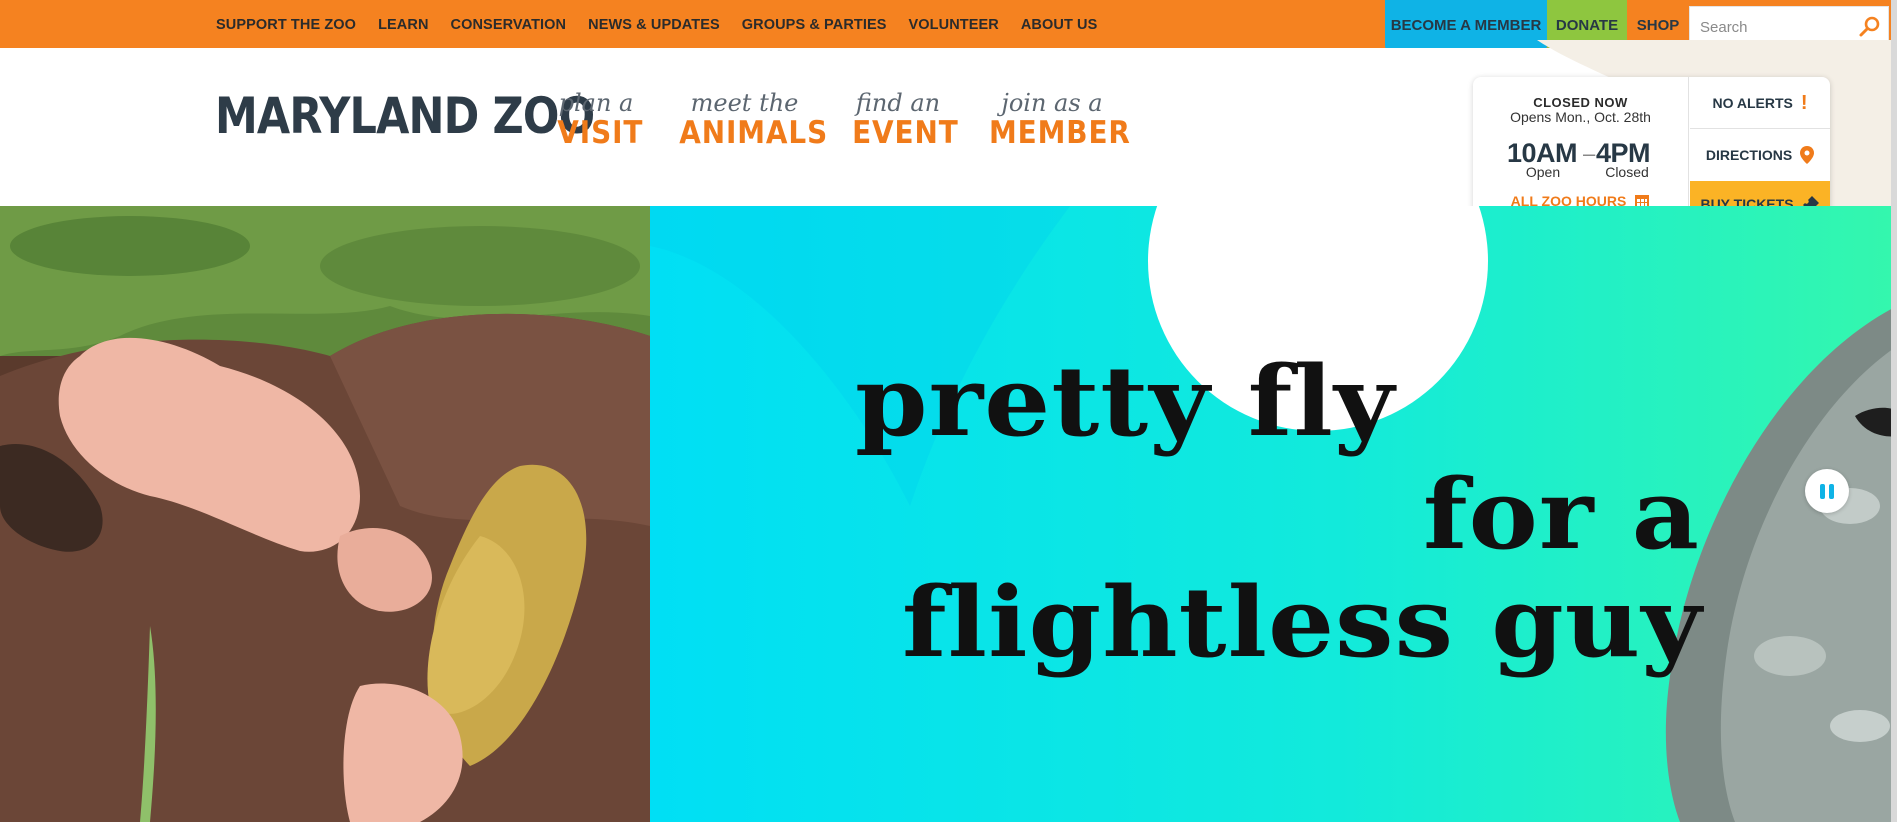 This screenshot has height=822, width=1897. Describe the element at coordinates (1807, 155) in the screenshot. I see `map-pin-icon` at that location.